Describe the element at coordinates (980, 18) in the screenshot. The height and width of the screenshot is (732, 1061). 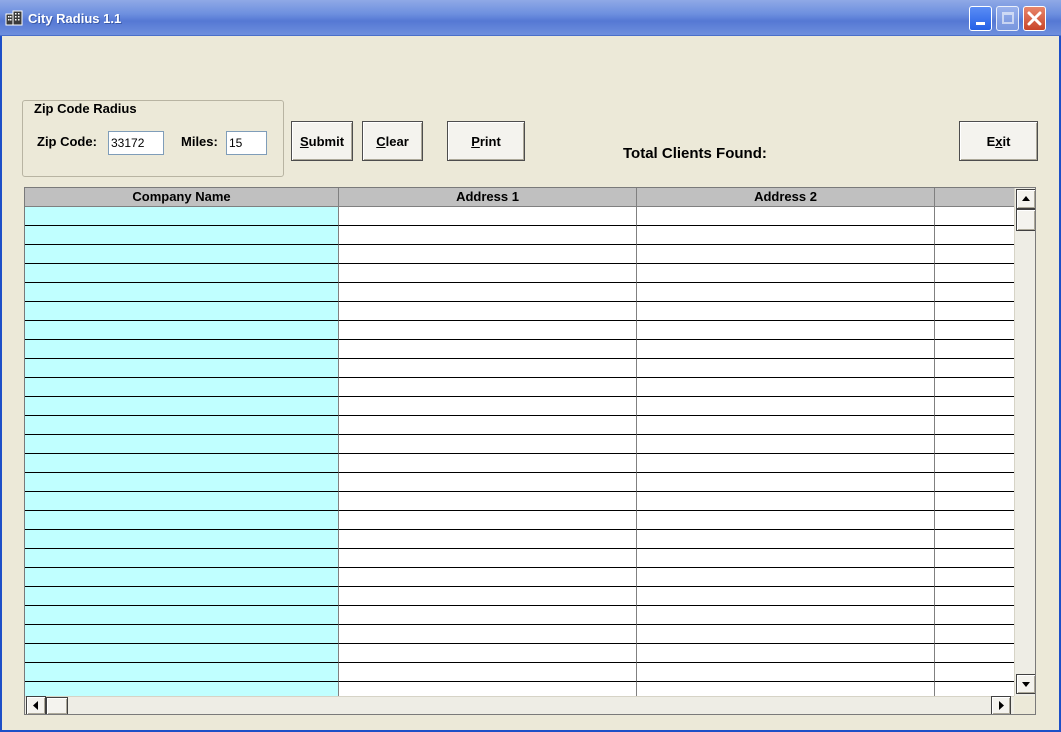
I see `minimize-button` at that location.